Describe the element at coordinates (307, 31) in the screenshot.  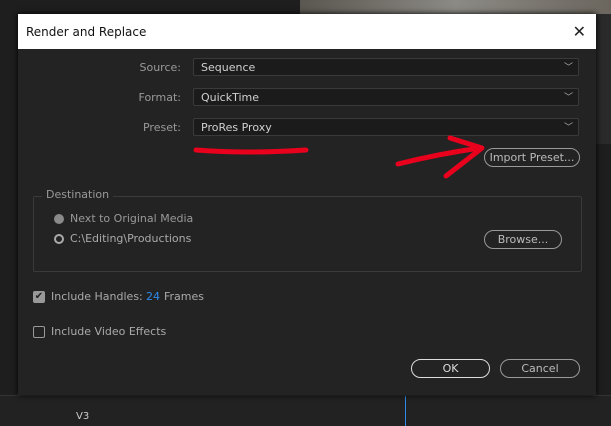
I see `title-bar: Render and Replace ✕` at that location.